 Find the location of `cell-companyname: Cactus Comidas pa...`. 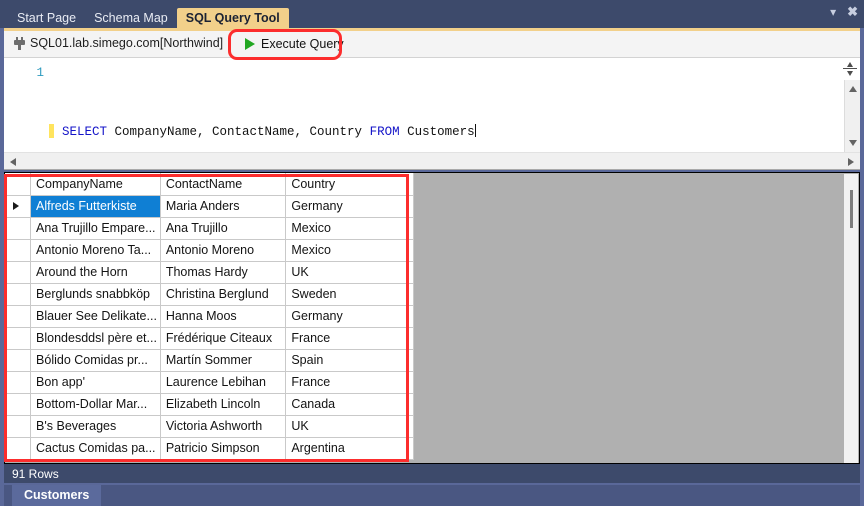

cell-companyname: Cactus Comidas pa... is located at coordinates (95, 448).